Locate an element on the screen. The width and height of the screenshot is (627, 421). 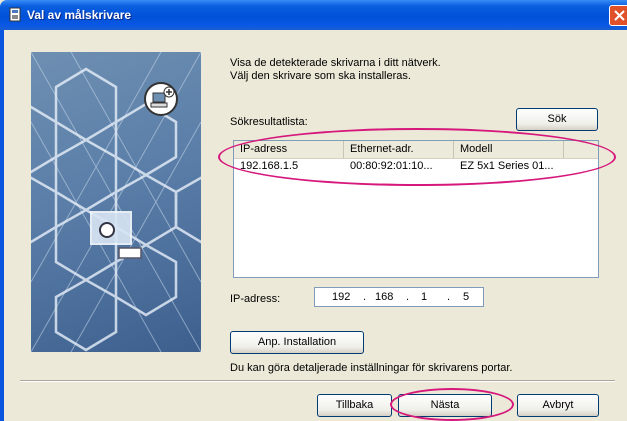
custom-installation-button: Anp. Installation is located at coordinates (297, 342).